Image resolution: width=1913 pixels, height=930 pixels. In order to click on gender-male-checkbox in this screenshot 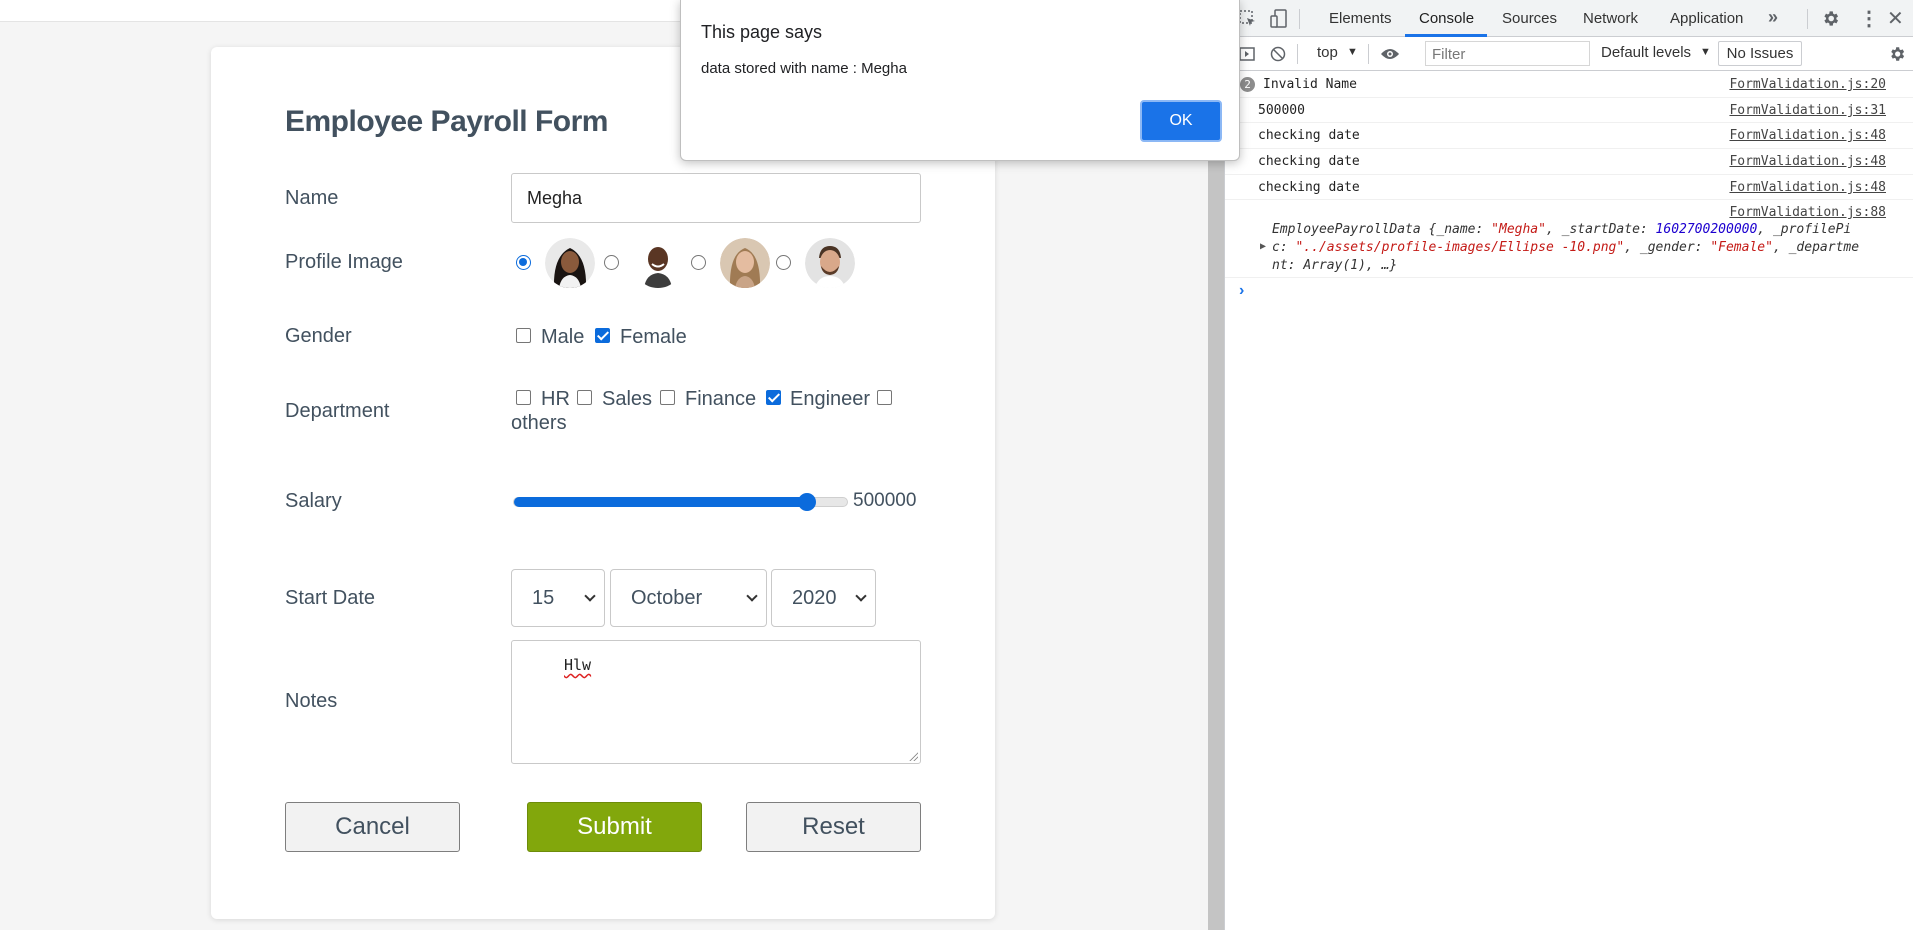, I will do `click(523, 335)`.